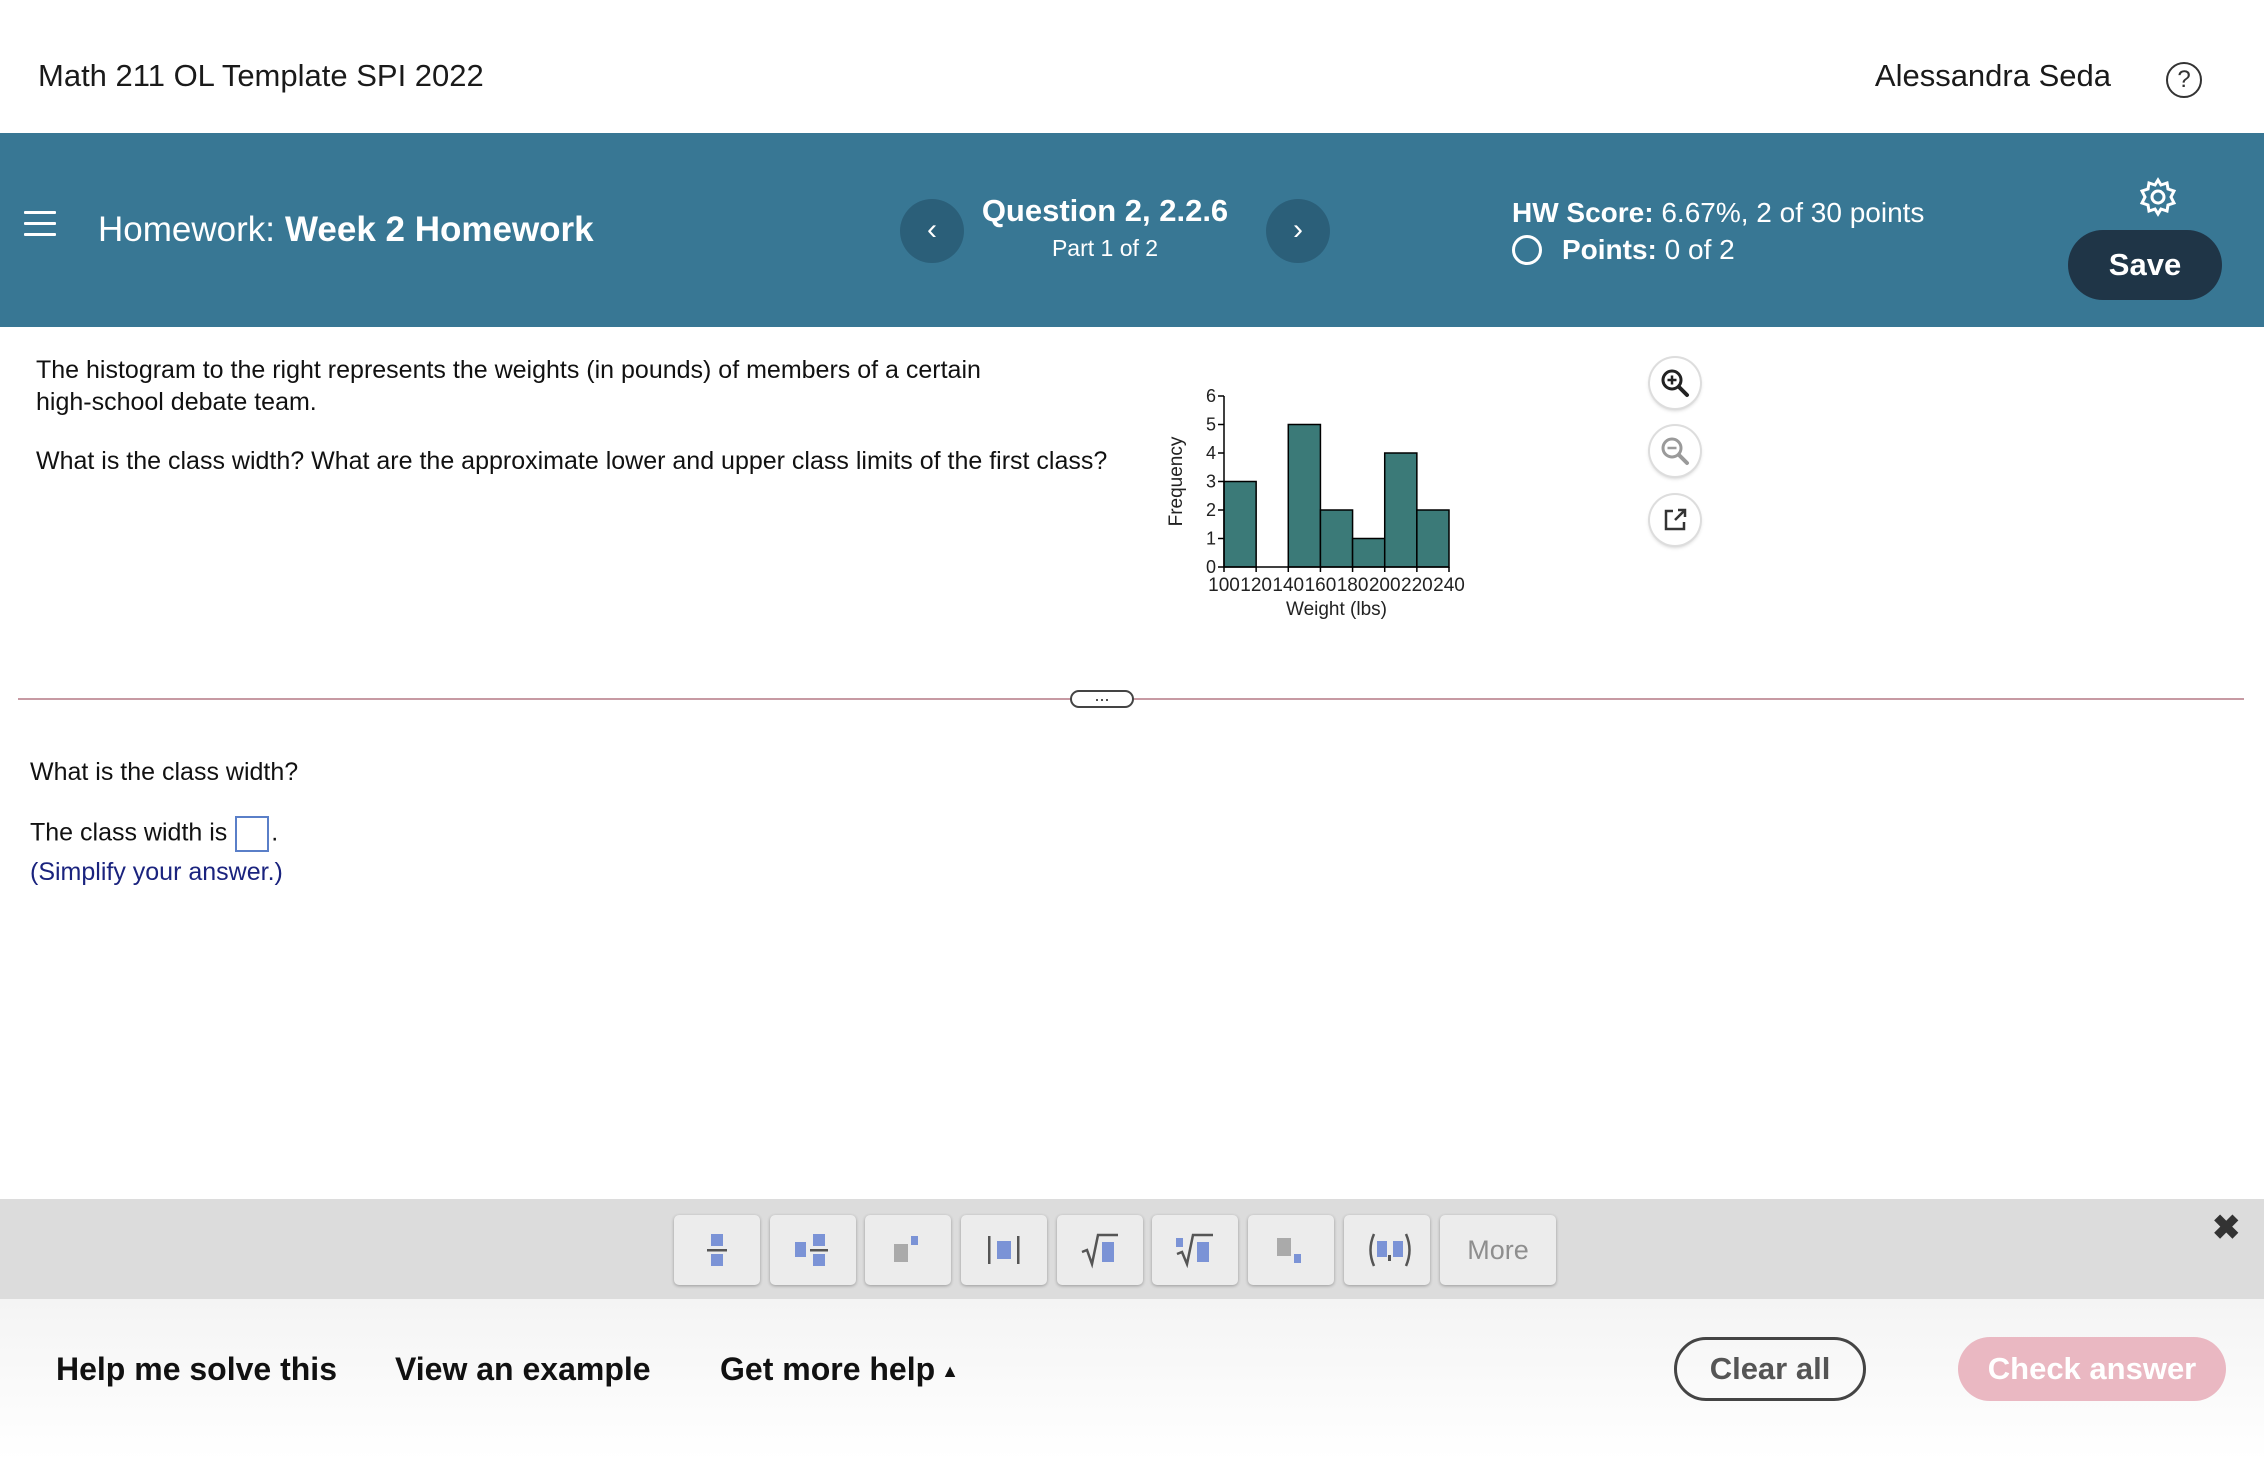 This screenshot has height=1460, width=2264. What do you see at coordinates (1211, 396) in the screenshot?
I see `y-tick-label: 6` at bounding box center [1211, 396].